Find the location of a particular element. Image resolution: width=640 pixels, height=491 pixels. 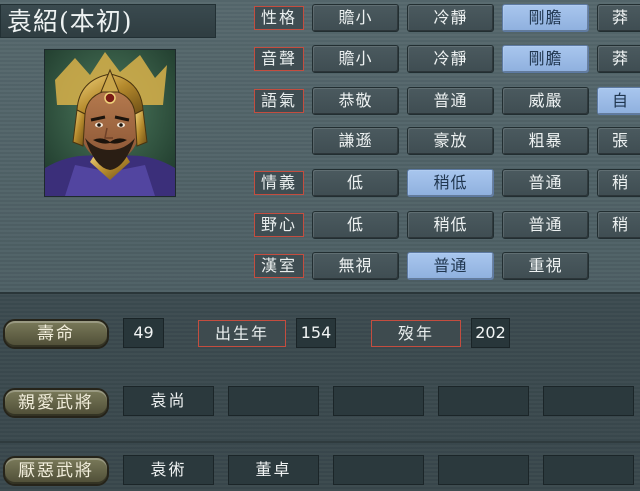

tone-extra-option-4: 張 is located at coordinates (618, 141).